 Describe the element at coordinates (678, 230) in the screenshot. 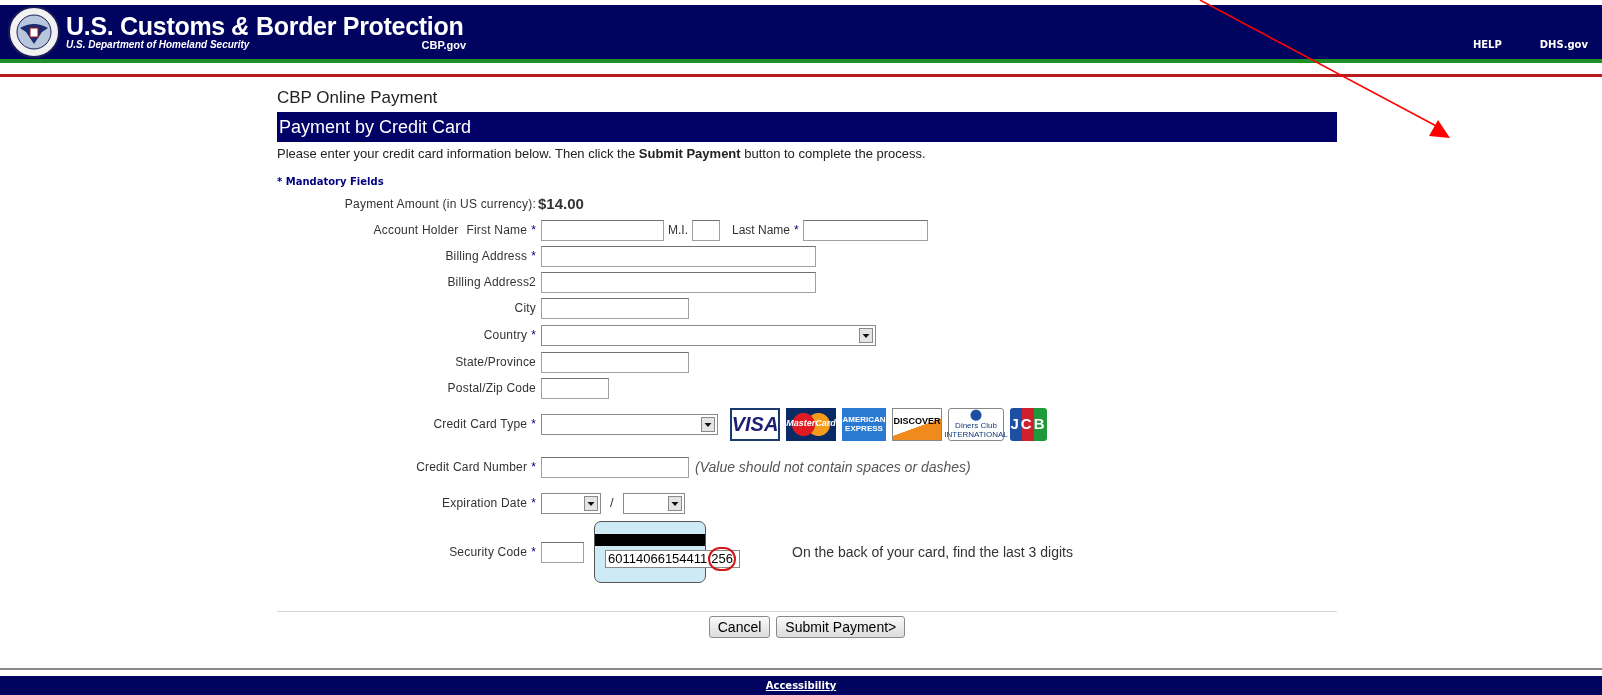

I see `field-label: M.I.` at that location.